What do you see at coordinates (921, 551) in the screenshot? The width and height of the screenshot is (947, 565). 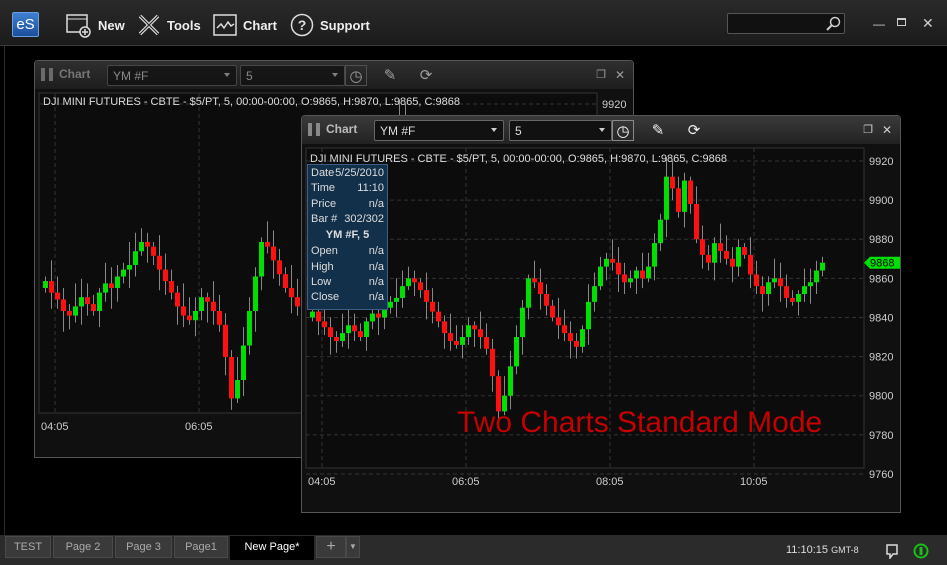 I see `connection-status-icon` at bounding box center [921, 551].